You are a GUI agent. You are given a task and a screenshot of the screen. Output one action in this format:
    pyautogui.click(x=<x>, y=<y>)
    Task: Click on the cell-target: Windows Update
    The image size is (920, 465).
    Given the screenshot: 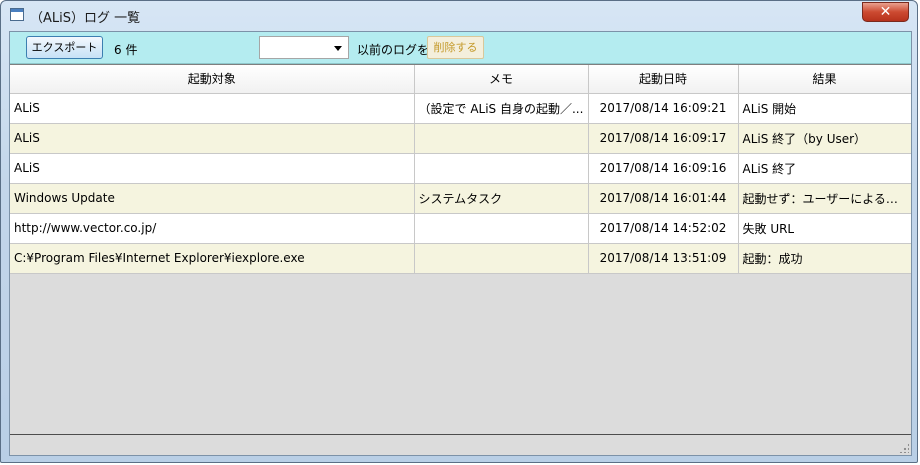 What is the action you would take?
    pyautogui.click(x=212, y=198)
    